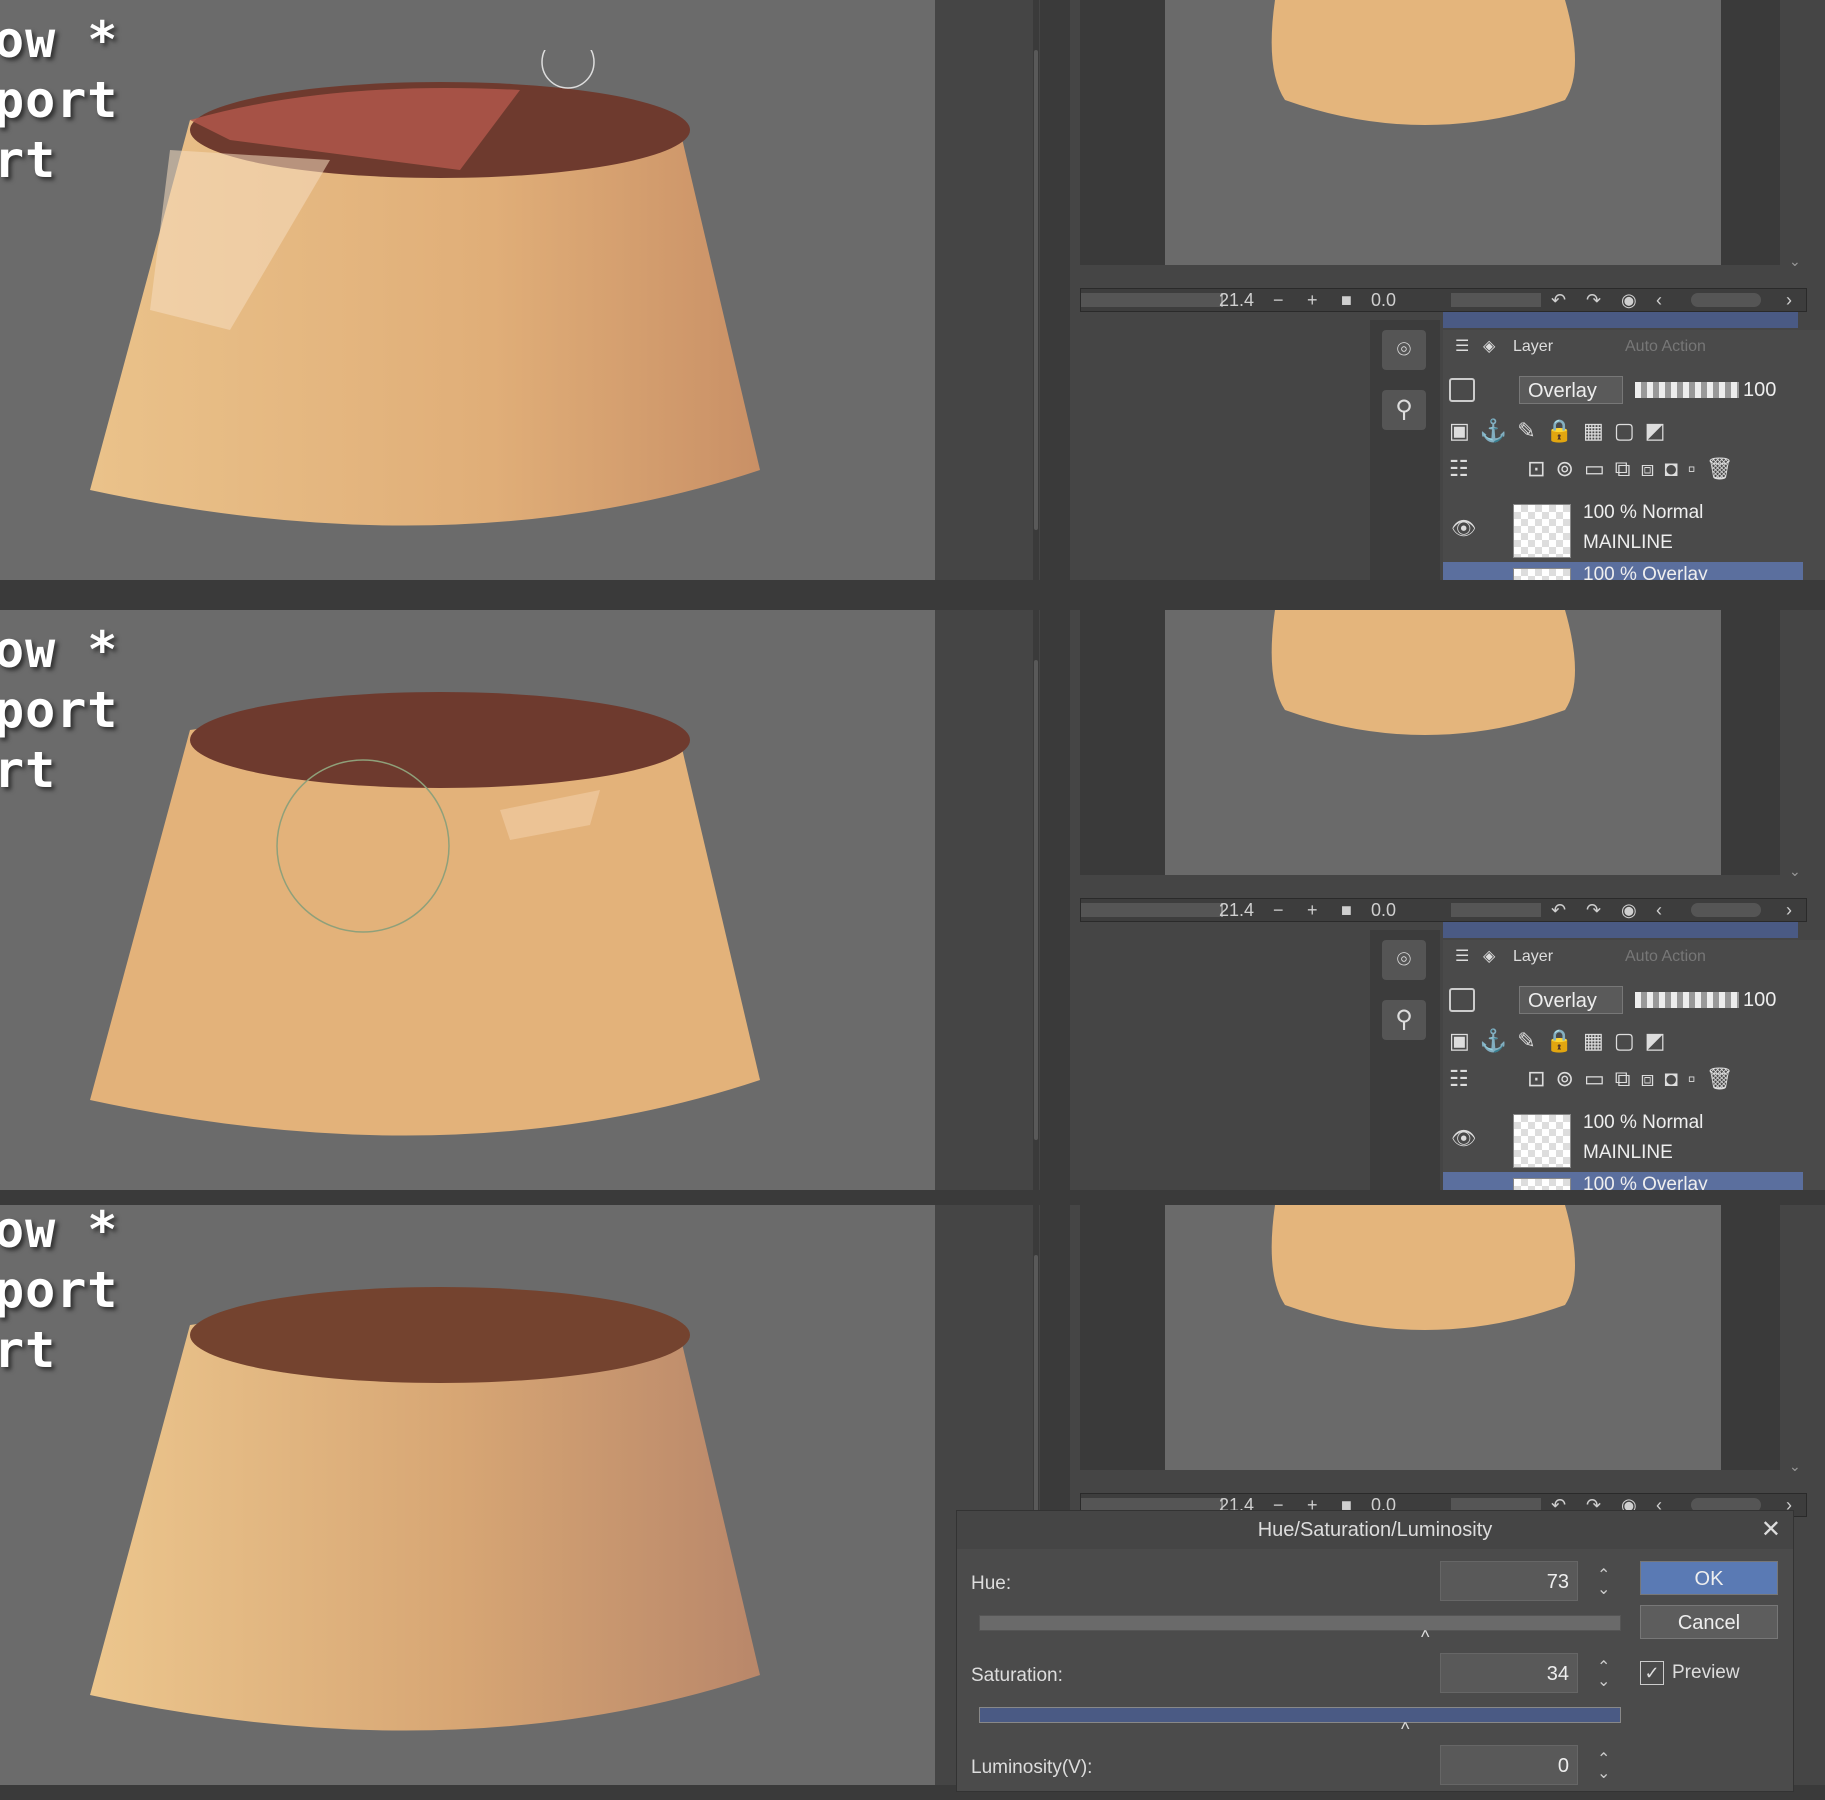 The width and height of the screenshot is (1825, 1800). What do you see at coordinates (1771, 1530) in the screenshot?
I see `close-icon: ✕` at bounding box center [1771, 1530].